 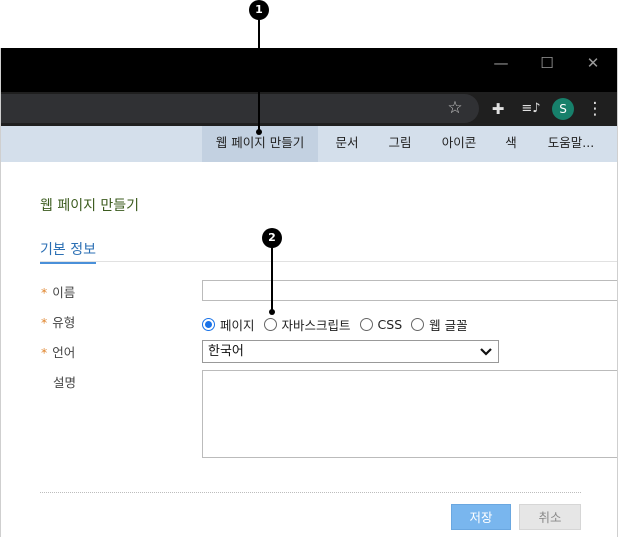 I want to click on description-textarea, so click(x=409, y=414).